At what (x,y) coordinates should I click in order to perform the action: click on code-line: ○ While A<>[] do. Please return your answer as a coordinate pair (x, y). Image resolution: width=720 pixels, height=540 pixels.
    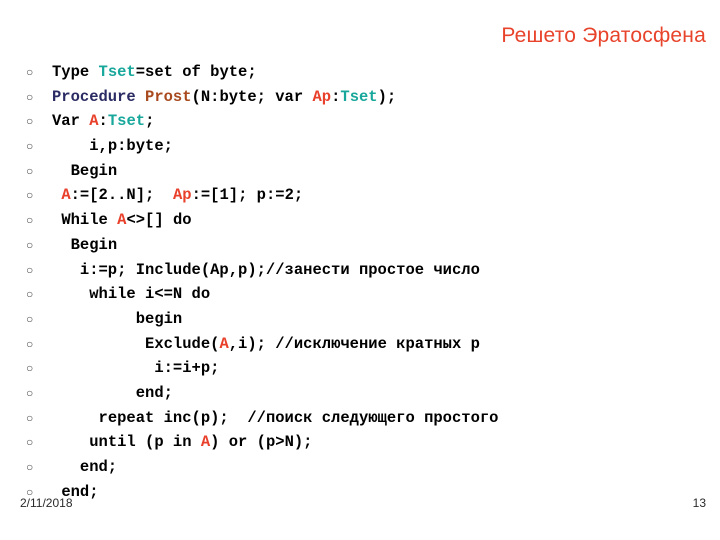
    Looking at the image, I should click on (366, 220).